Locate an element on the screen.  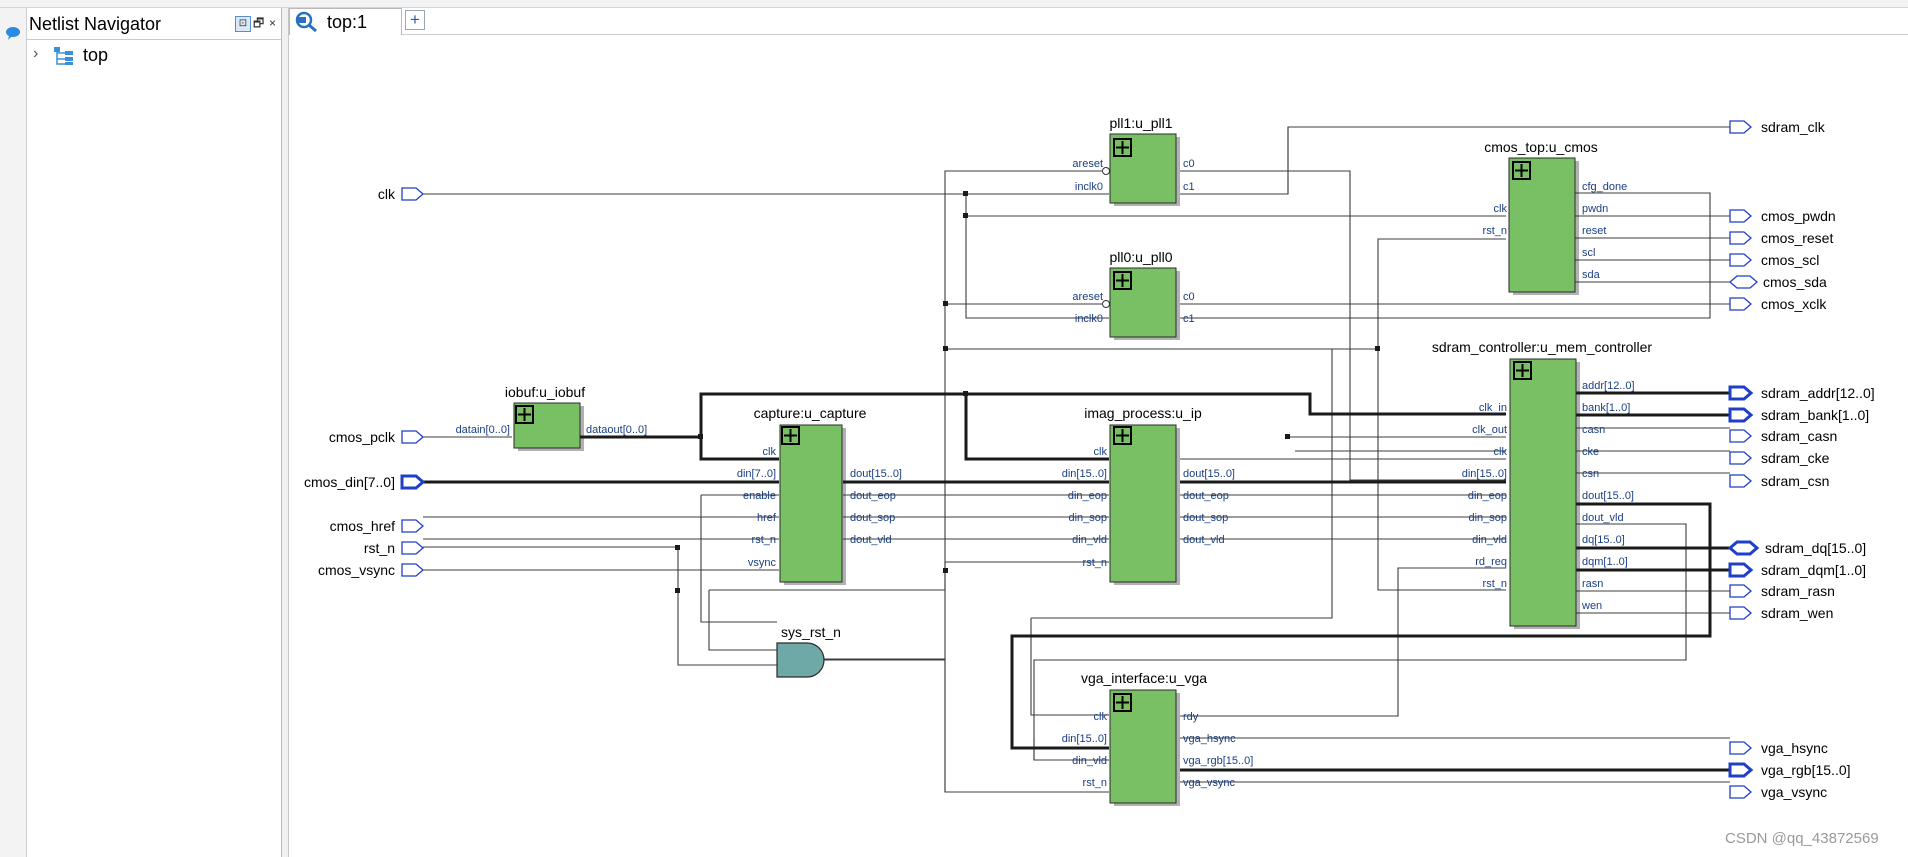
port-cmos-din: cmos_din[7..0] is located at coordinates (365, 482).